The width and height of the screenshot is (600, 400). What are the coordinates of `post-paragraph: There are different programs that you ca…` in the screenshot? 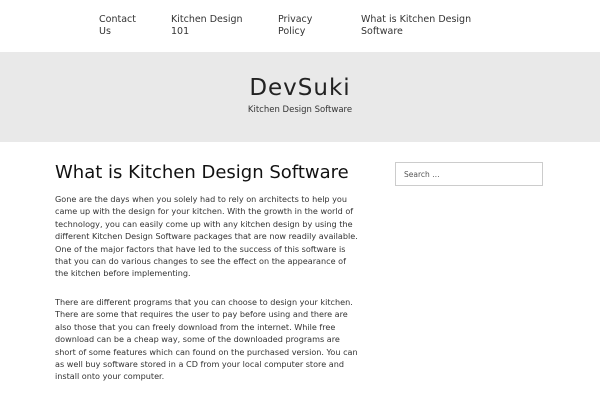 It's located at (206, 339).